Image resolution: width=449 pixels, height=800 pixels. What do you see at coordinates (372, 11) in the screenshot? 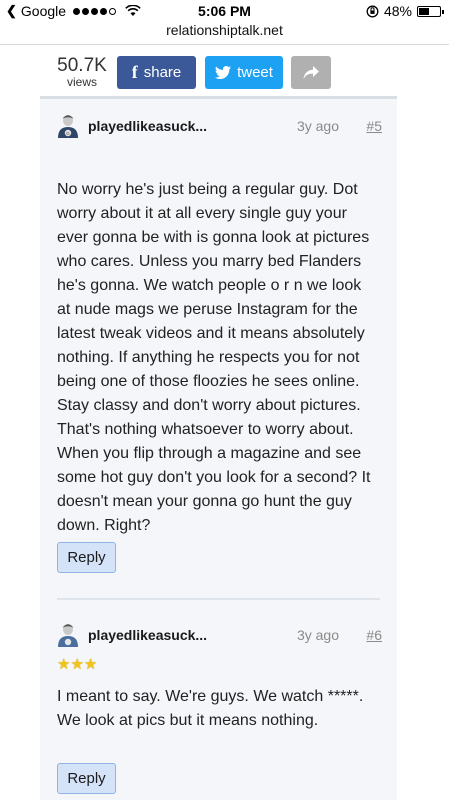
I see `rotation-lock-icon` at bounding box center [372, 11].